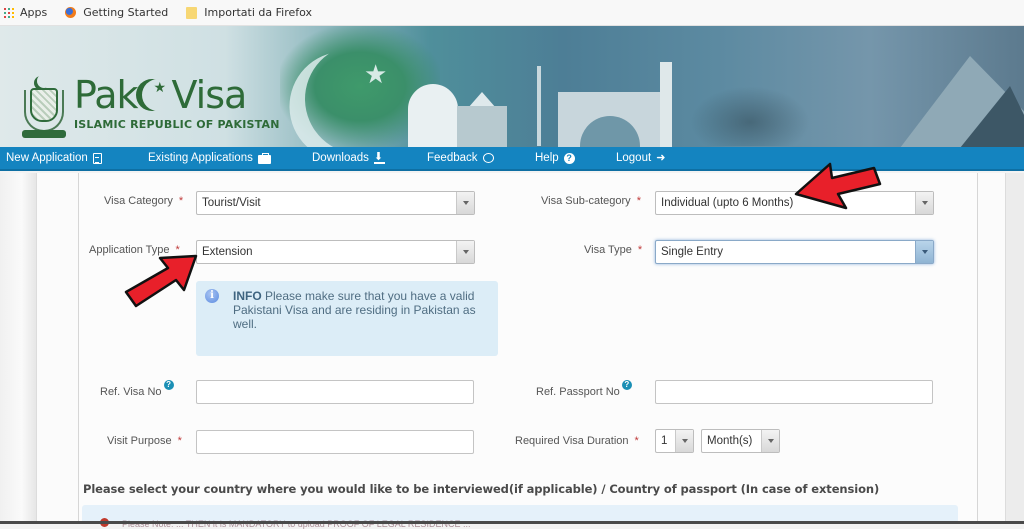 The height and width of the screenshot is (529, 1024). What do you see at coordinates (131, 392) in the screenshot?
I see `label-text: Ref. Visa No` at bounding box center [131, 392].